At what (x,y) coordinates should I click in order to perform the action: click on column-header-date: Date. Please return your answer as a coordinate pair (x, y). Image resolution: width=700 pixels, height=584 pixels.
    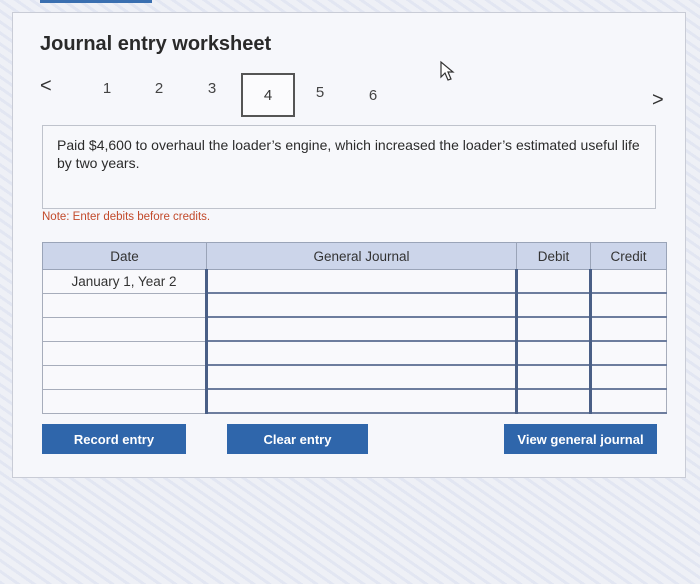
    Looking at the image, I should click on (124, 256).